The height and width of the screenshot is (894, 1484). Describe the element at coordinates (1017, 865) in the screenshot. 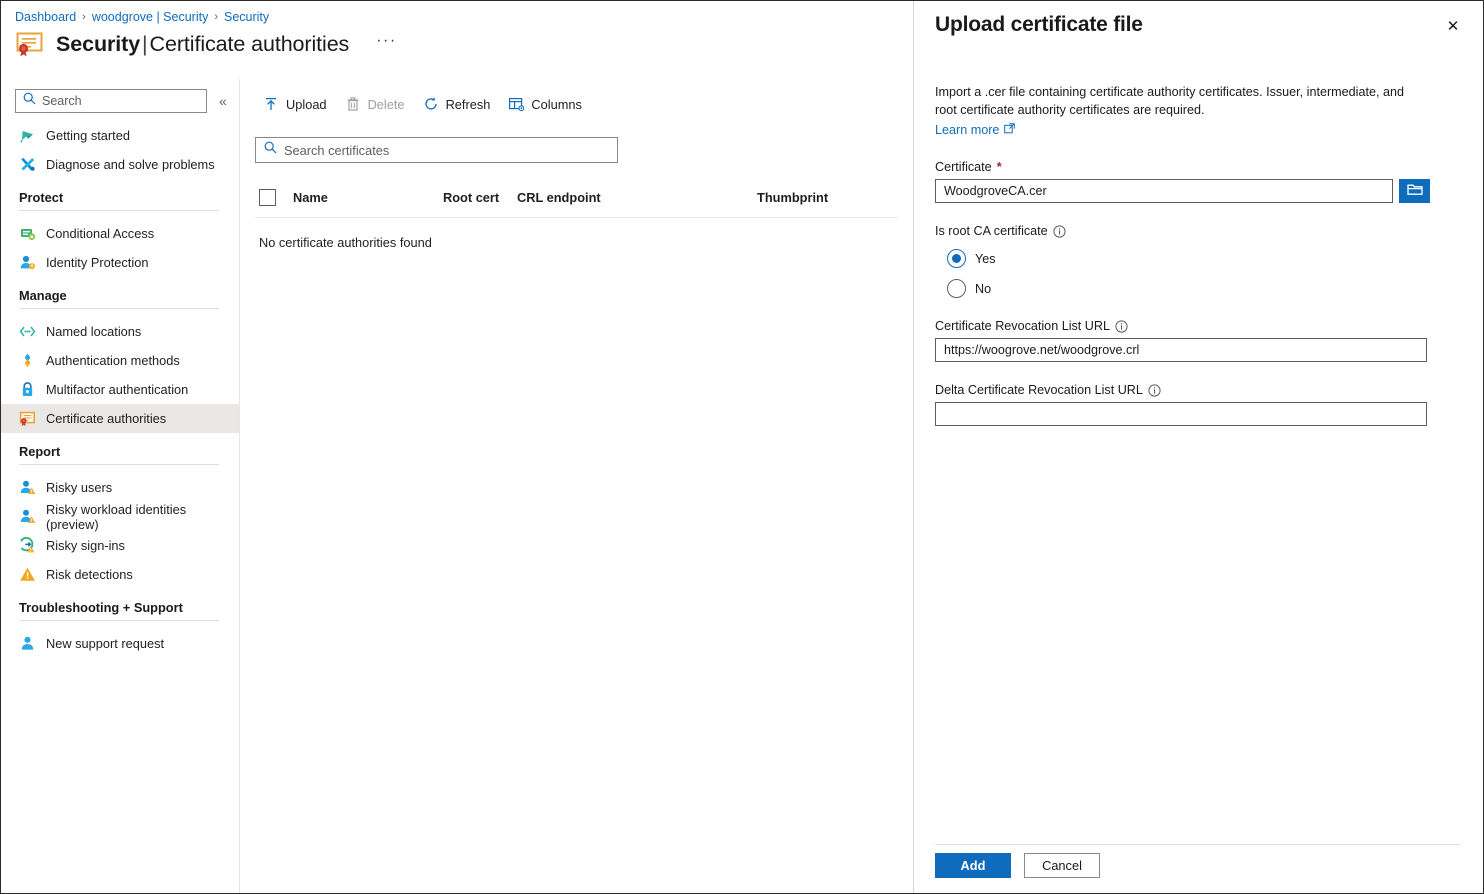

I see `panel-footer: Add Cancel` at that location.